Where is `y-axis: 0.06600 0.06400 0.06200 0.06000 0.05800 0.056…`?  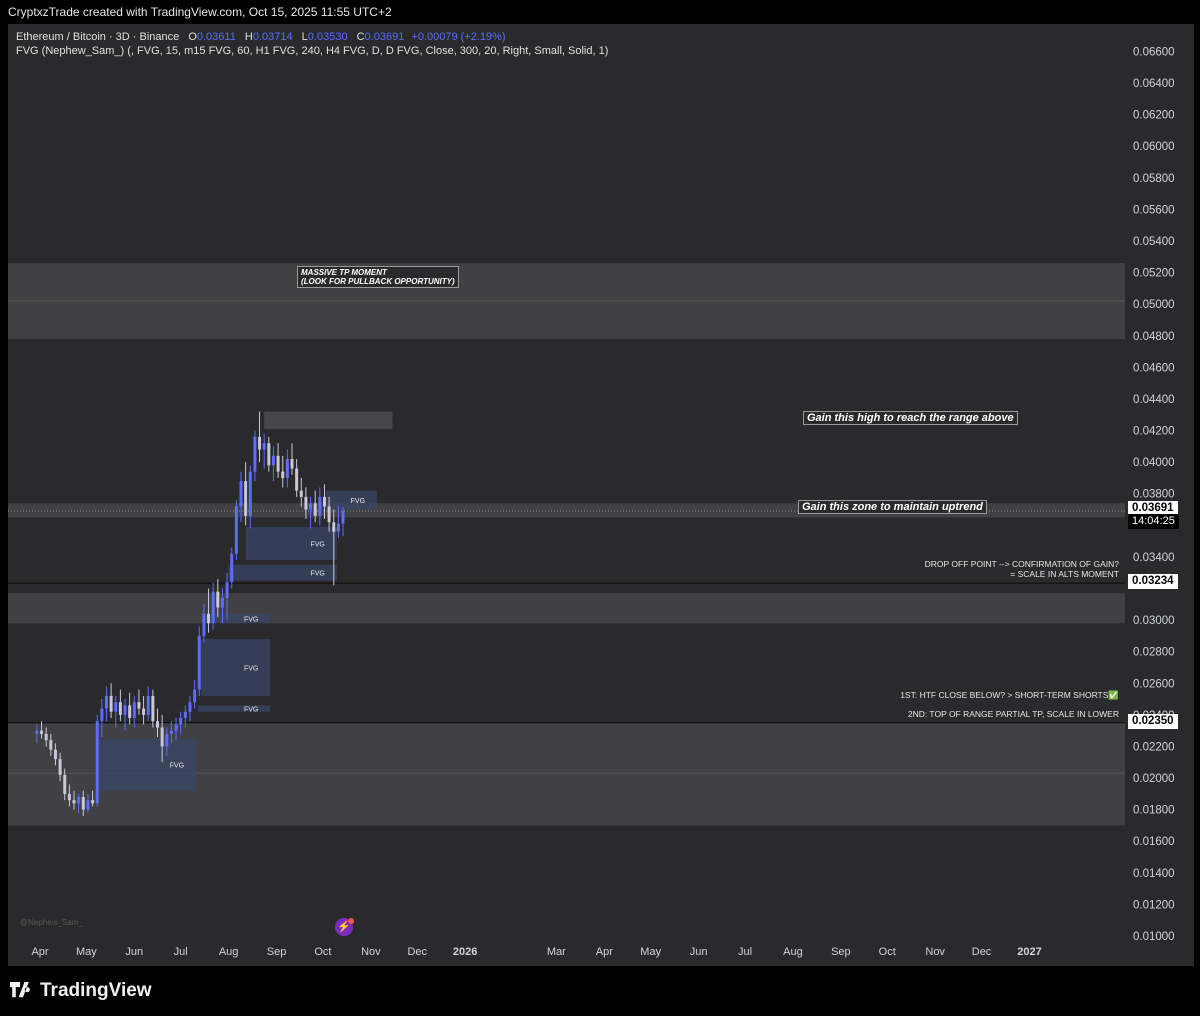
y-axis: 0.06600 0.06400 0.06200 0.06000 0.05800 0.056… is located at coordinates (1154, 494).